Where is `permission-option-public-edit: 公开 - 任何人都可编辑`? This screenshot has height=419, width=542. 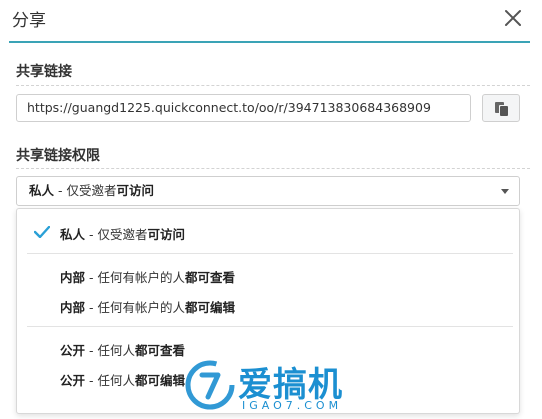 permission-option-public-edit: 公开 - 任何人都可编辑 is located at coordinates (122, 379).